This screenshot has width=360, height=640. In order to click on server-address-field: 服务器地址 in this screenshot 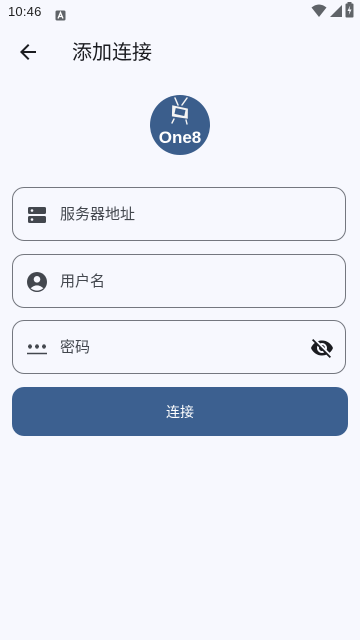, I will do `click(179, 214)`.